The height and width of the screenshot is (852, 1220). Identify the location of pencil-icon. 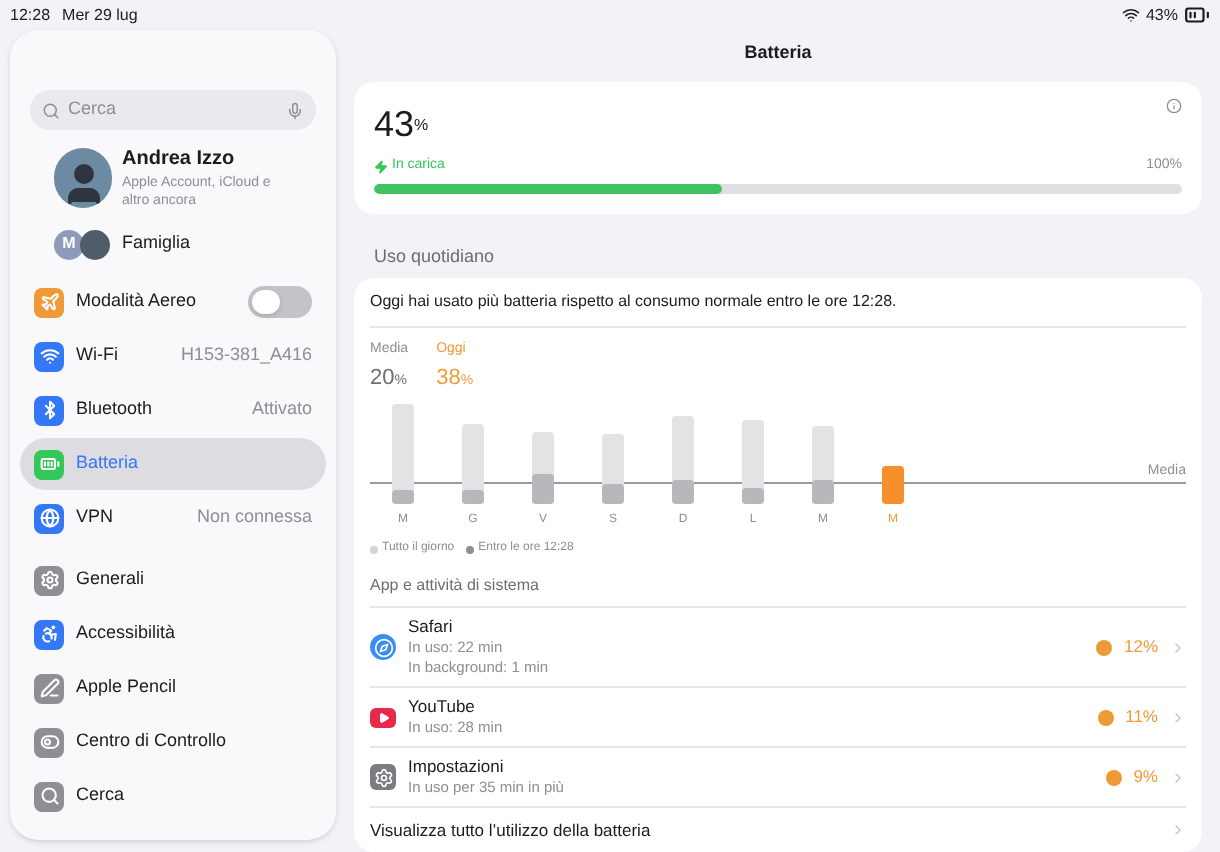
(49, 688).